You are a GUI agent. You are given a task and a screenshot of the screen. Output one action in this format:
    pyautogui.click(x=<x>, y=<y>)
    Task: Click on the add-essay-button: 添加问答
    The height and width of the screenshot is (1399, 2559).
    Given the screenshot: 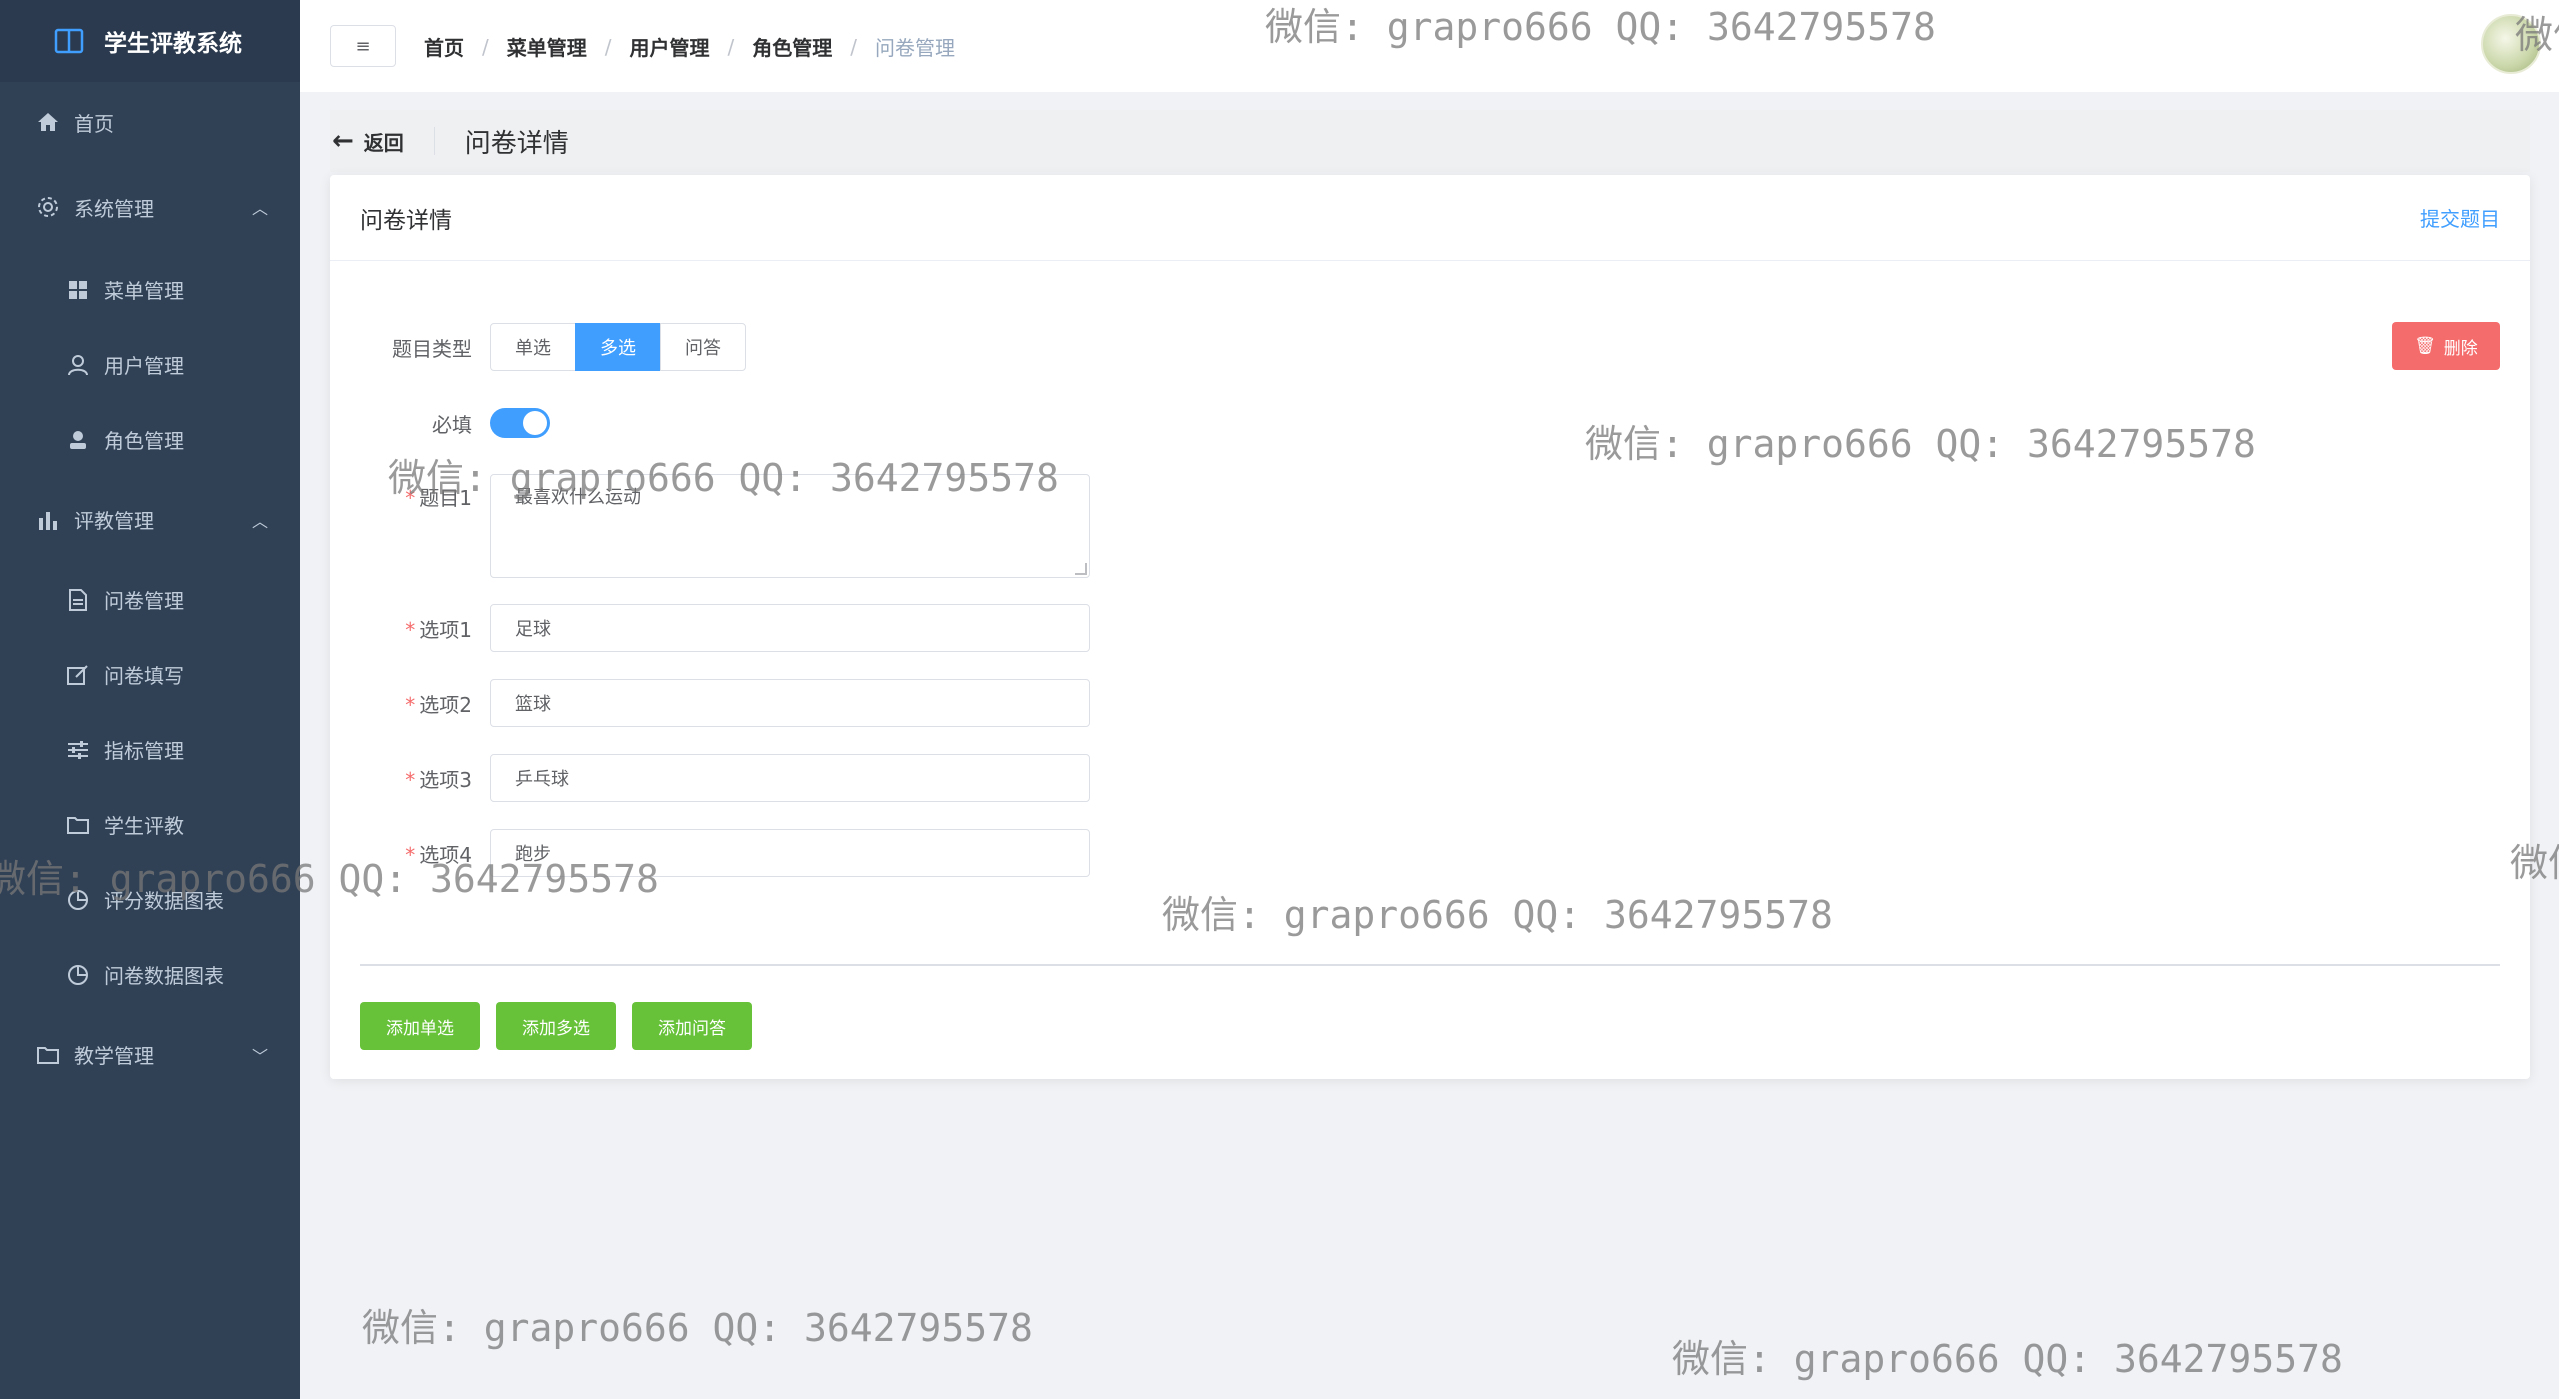 What is the action you would take?
    pyautogui.click(x=692, y=1026)
    